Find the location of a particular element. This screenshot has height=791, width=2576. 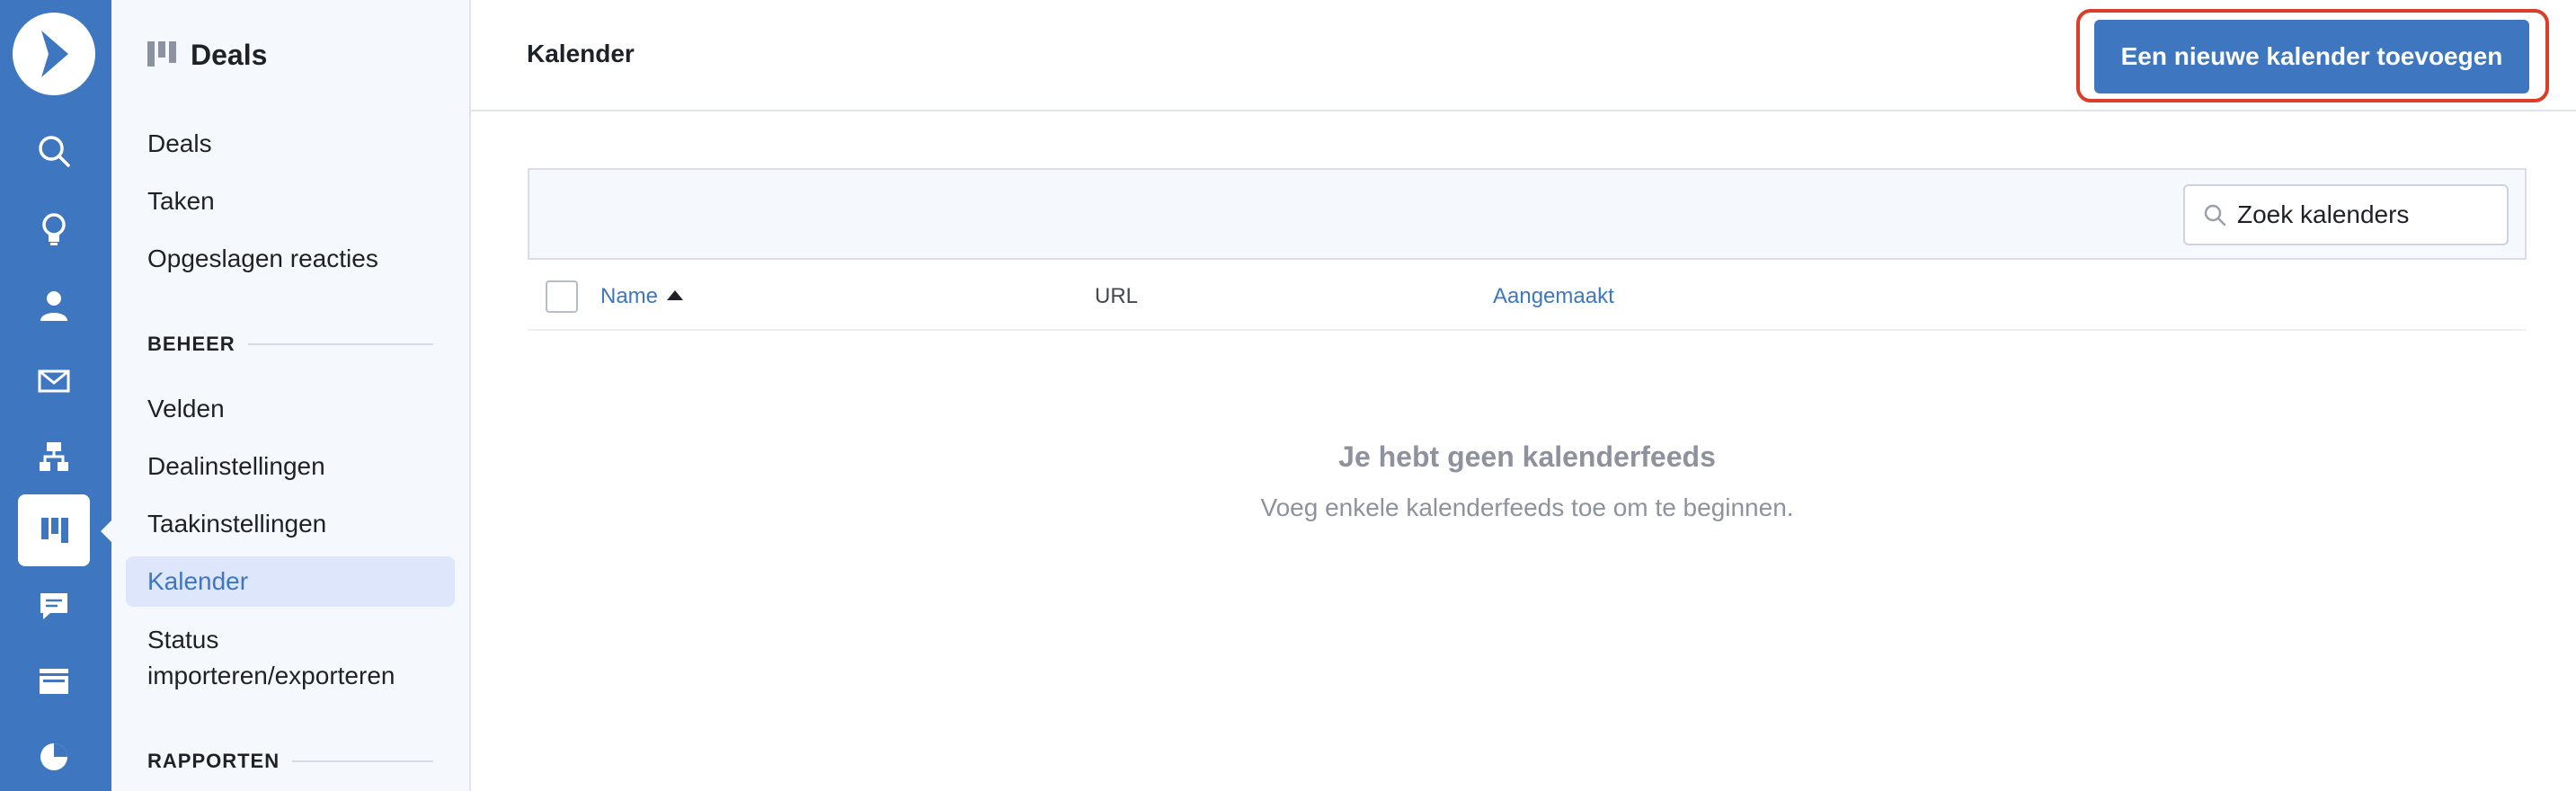

section-rapporten-label: RAPPORTEN is located at coordinates (213, 761).